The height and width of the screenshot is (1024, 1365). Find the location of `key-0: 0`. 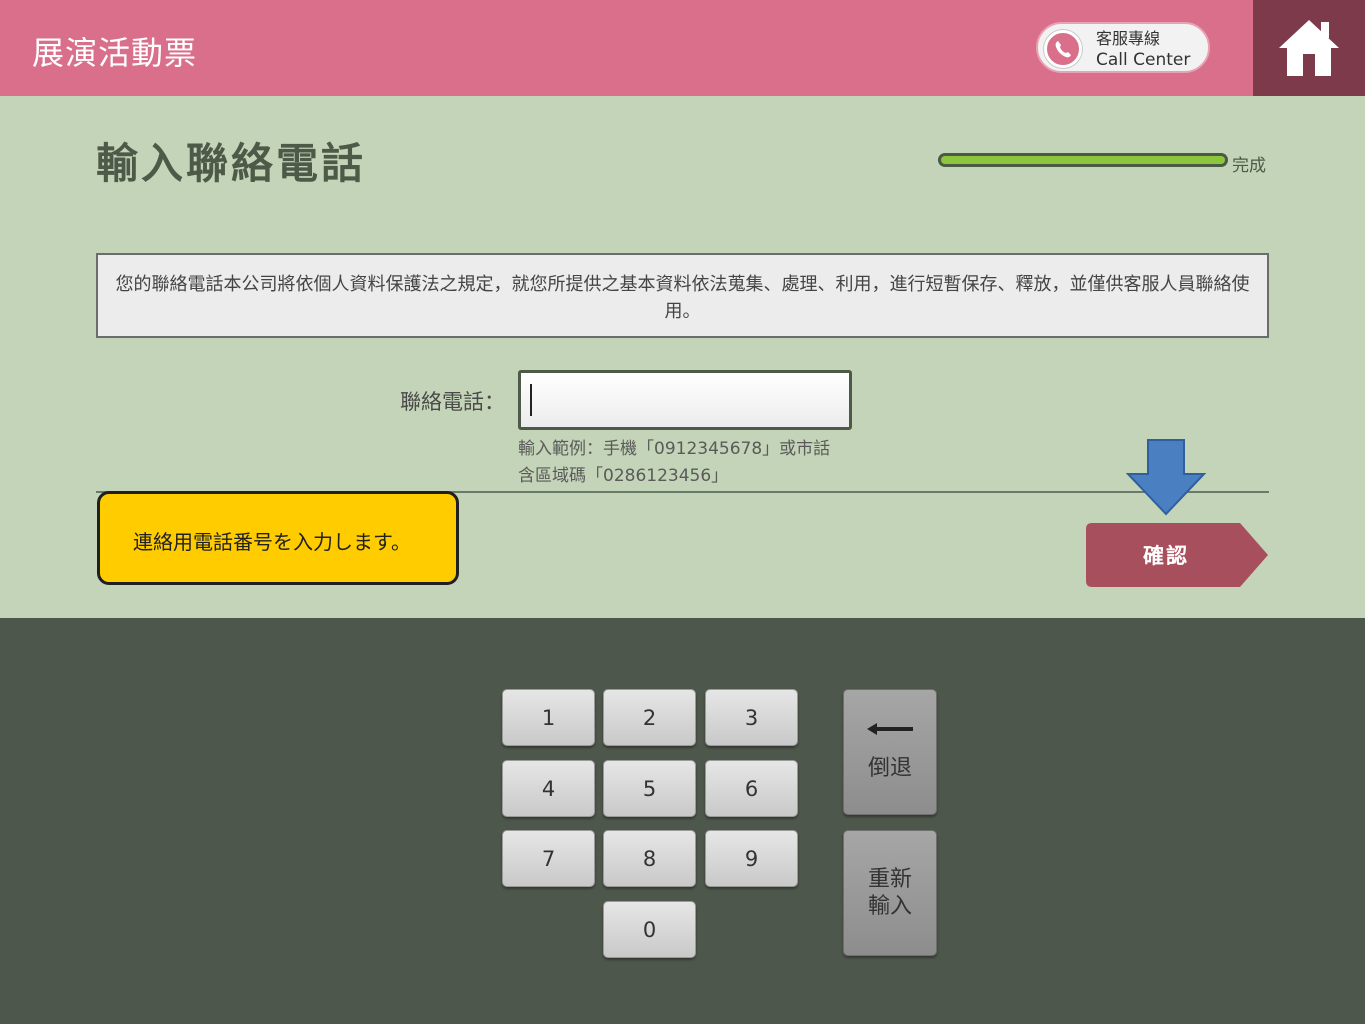

key-0: 0 is located at coordinates (649, 929).